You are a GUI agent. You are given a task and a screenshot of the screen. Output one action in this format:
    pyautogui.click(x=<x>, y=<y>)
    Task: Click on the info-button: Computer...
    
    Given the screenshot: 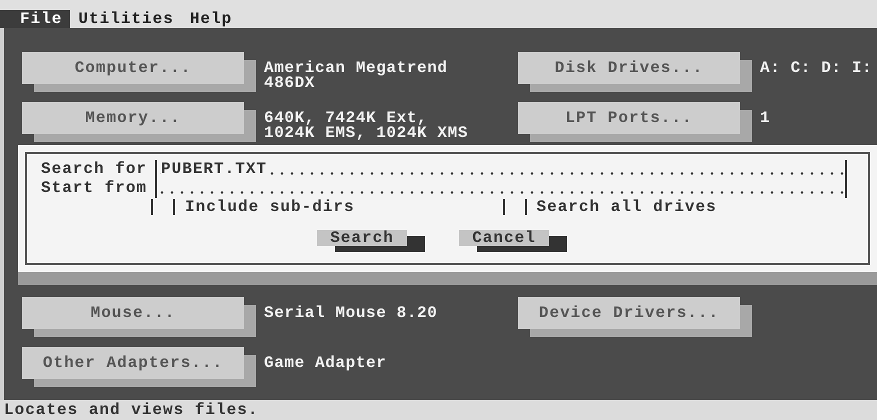 What is the action you would take?
    pyautogui.click(x=133, y=68)
    